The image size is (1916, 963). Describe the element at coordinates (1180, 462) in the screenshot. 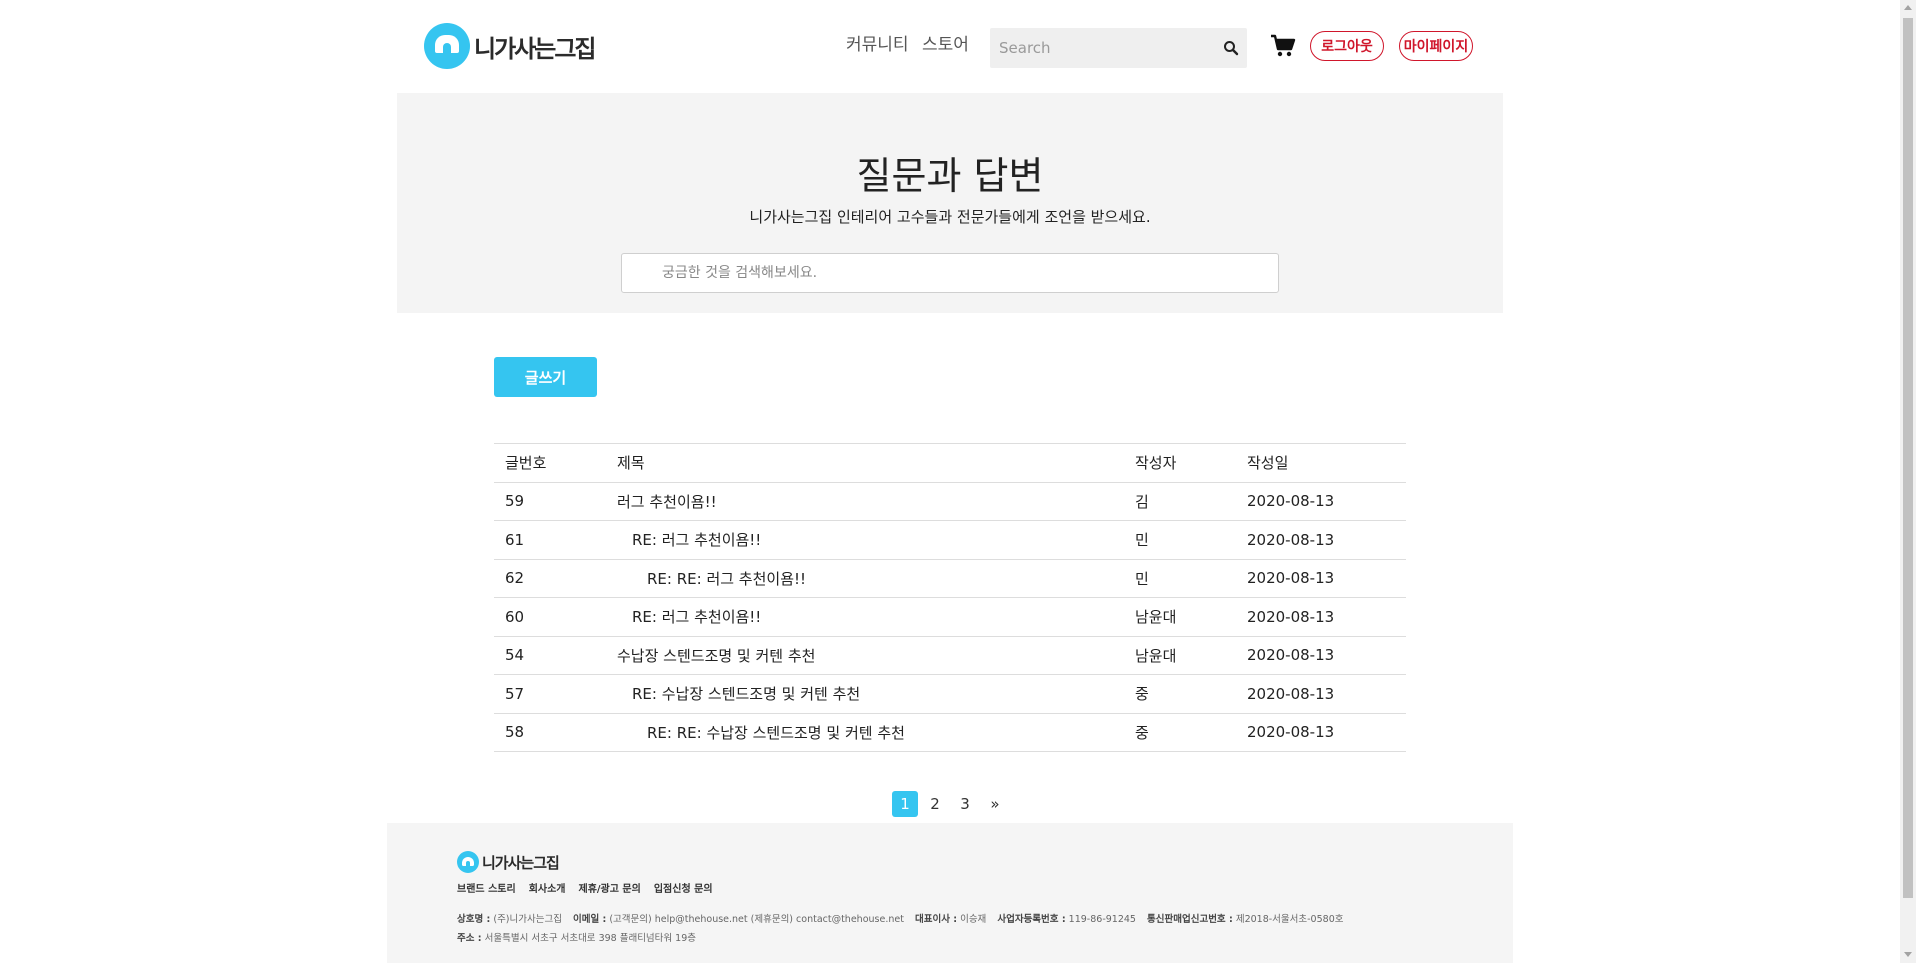

I see `header-author: 작성자` at that location.